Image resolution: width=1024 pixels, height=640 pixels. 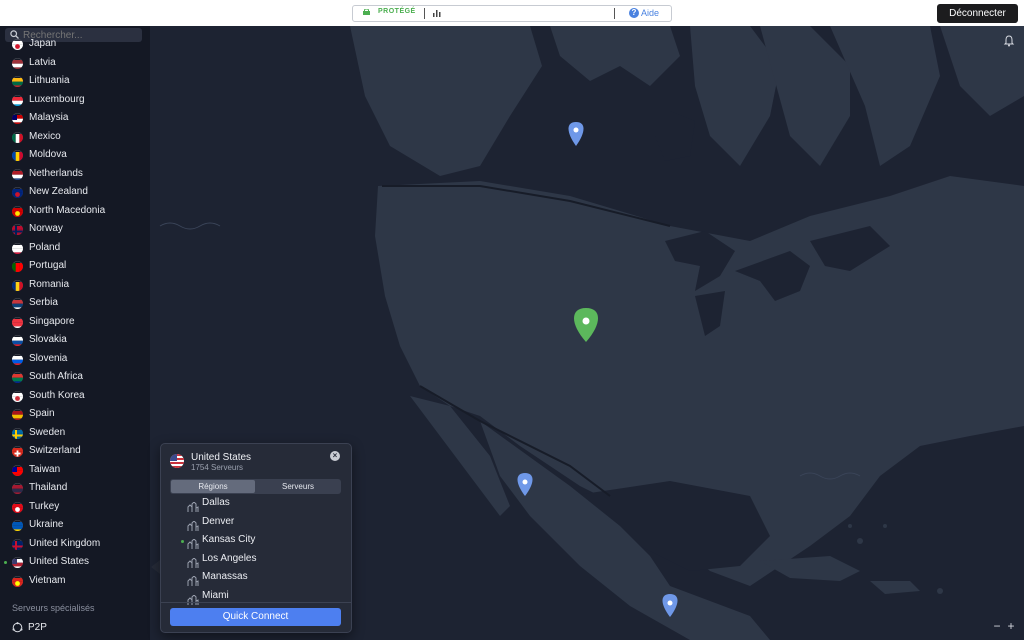 I want to click on sidebar-item-country: Lithuania, so click(x=75, y=82).